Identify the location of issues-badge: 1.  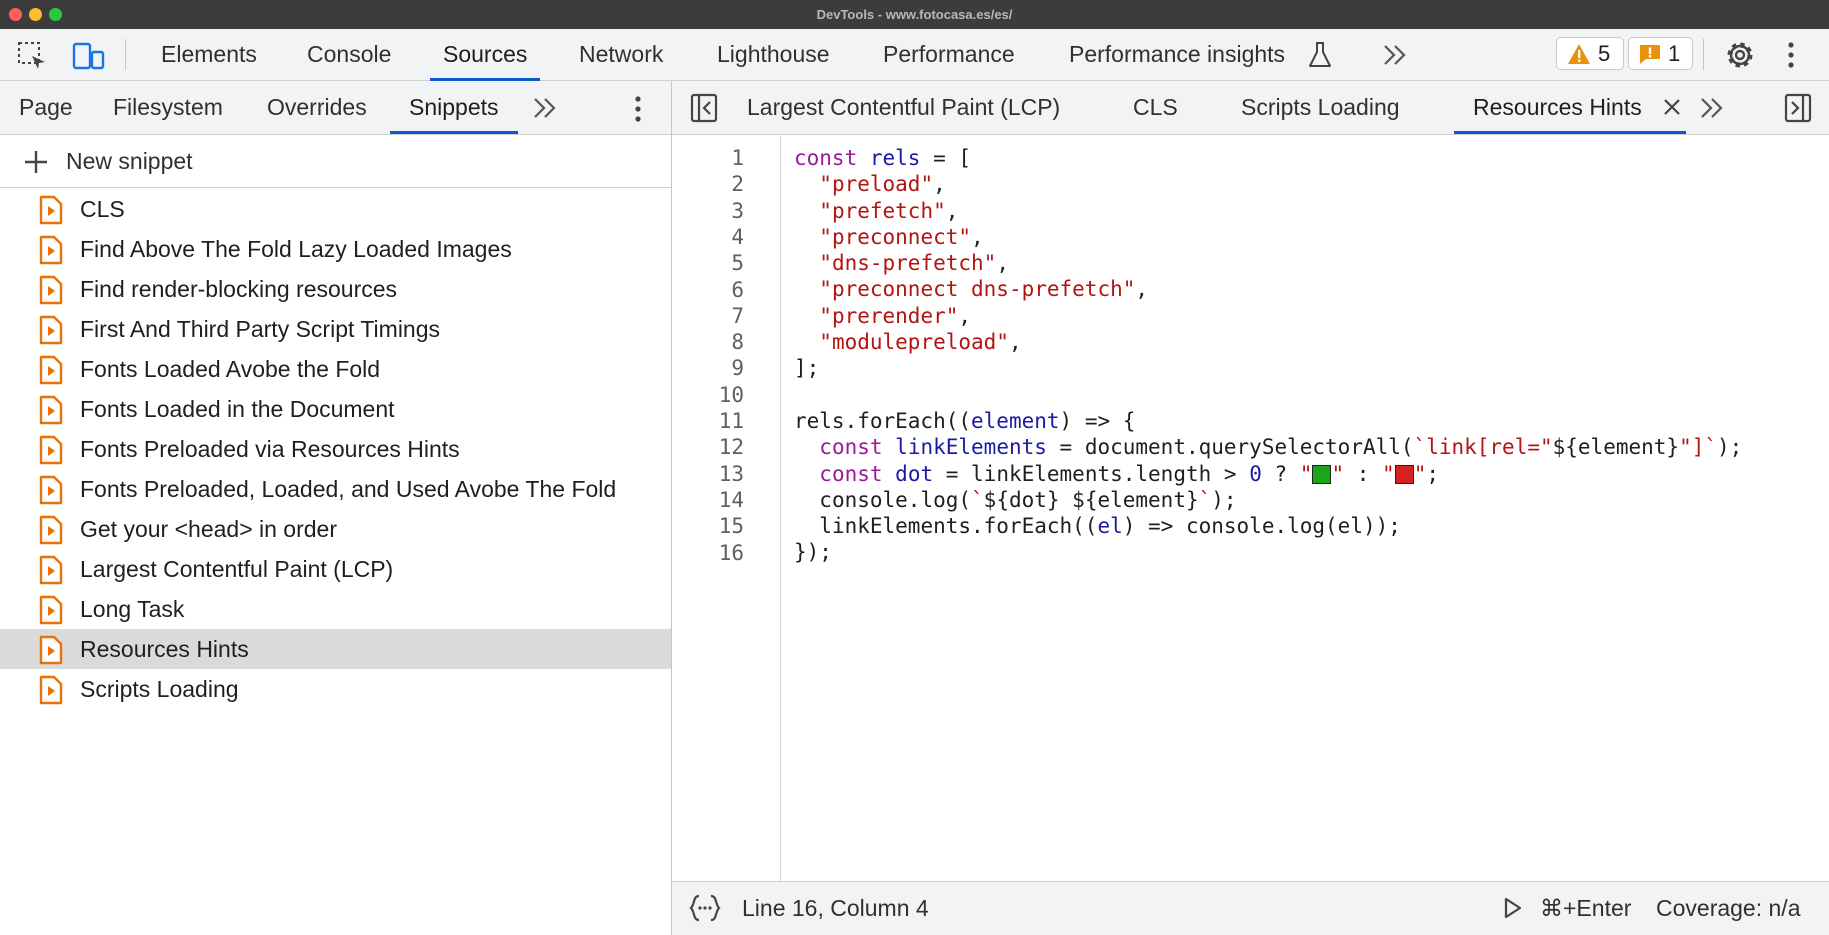
(1660, 53).